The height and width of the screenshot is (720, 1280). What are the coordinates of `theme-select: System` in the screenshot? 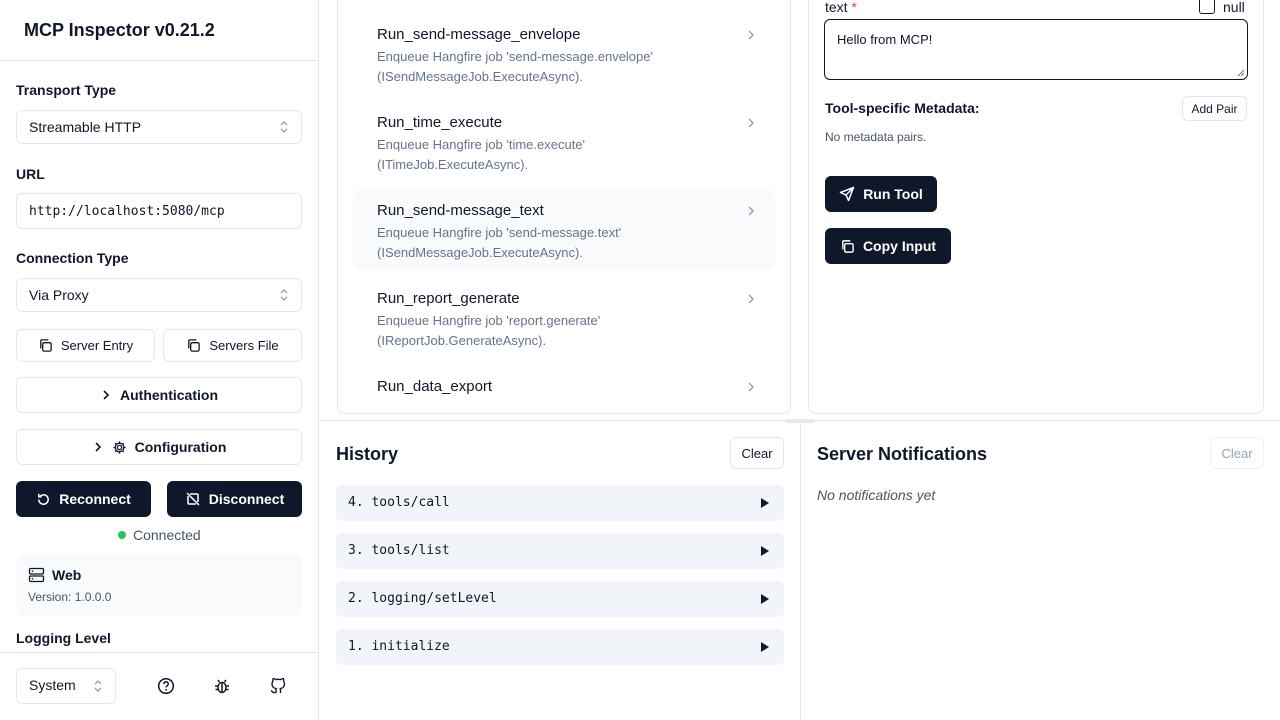 It's located at (66, 686).